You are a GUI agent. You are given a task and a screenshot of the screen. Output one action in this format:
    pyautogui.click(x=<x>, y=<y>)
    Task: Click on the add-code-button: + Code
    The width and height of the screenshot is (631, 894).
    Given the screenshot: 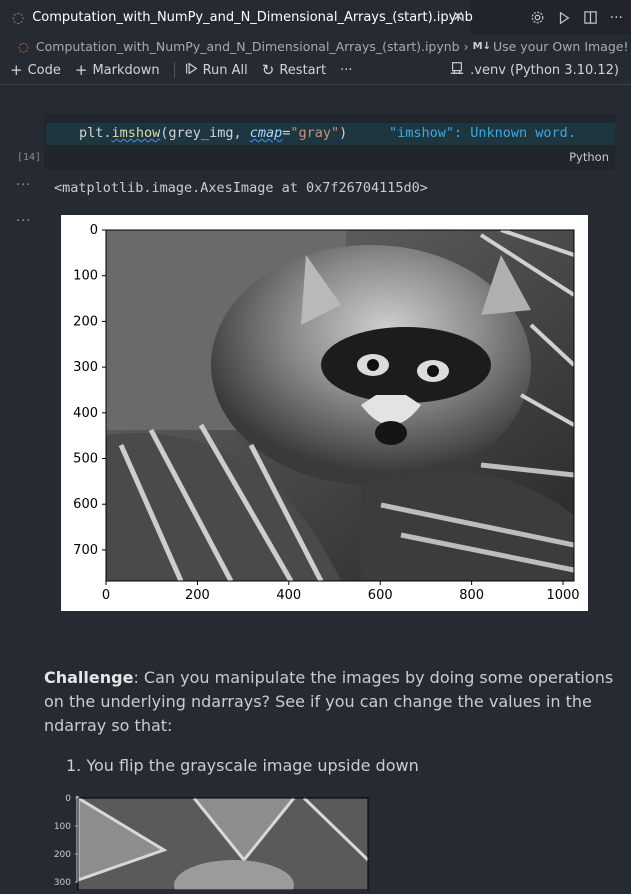 What is the action you would take?
    pyautogui.click(x=35, y=70)
    